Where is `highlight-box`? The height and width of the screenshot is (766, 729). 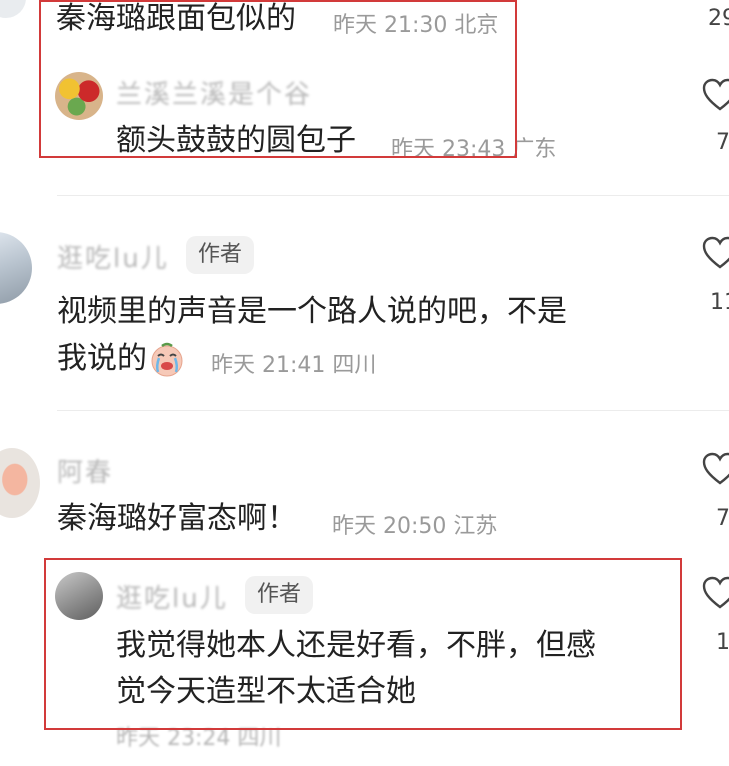
highlight-box is located at coordinates (278, 79).